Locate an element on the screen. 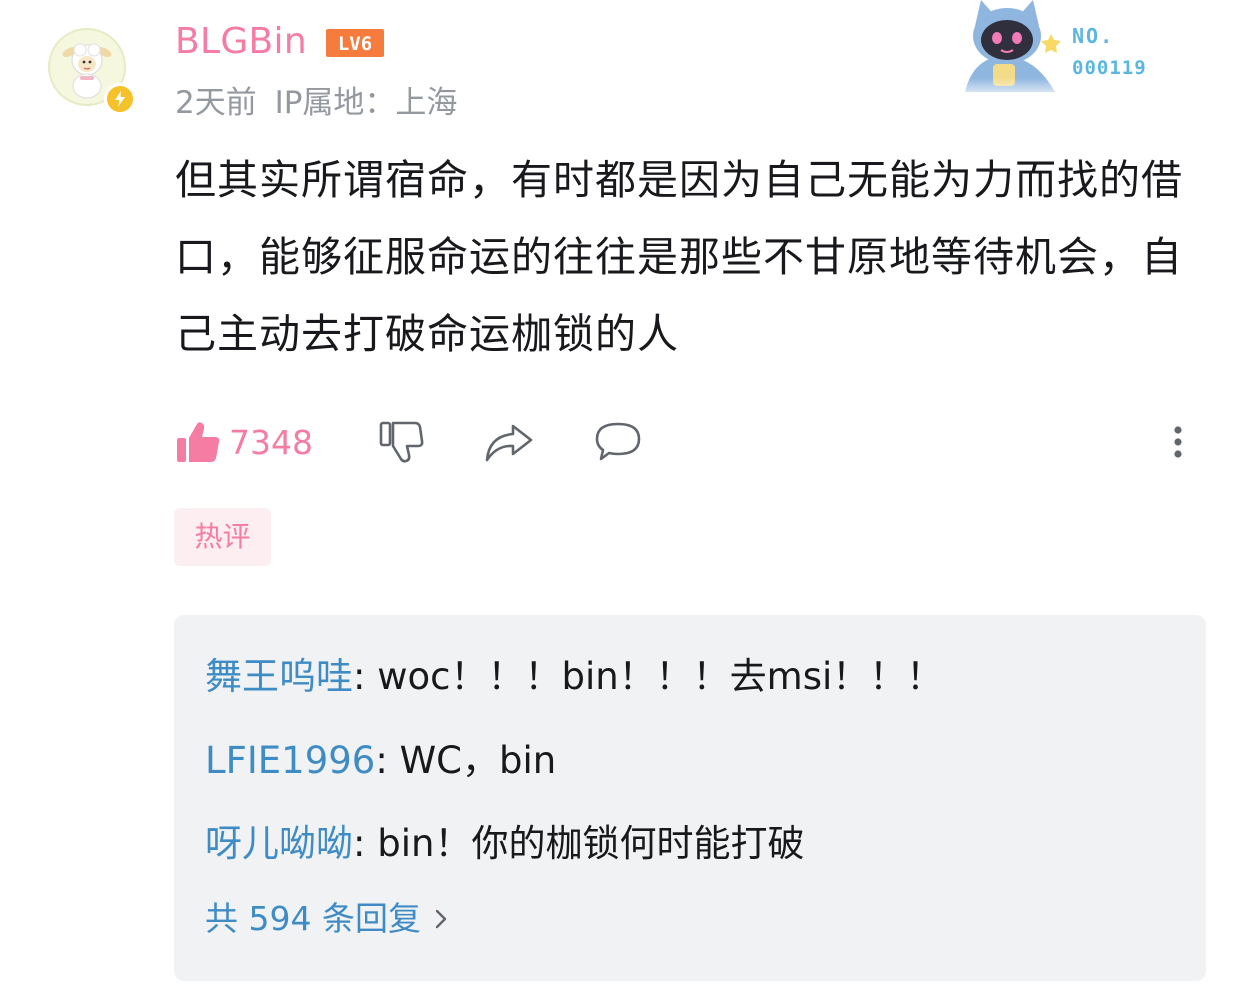 The image size is (1242, 987). comment-bubble-icon is located at coordinates (618, 441).